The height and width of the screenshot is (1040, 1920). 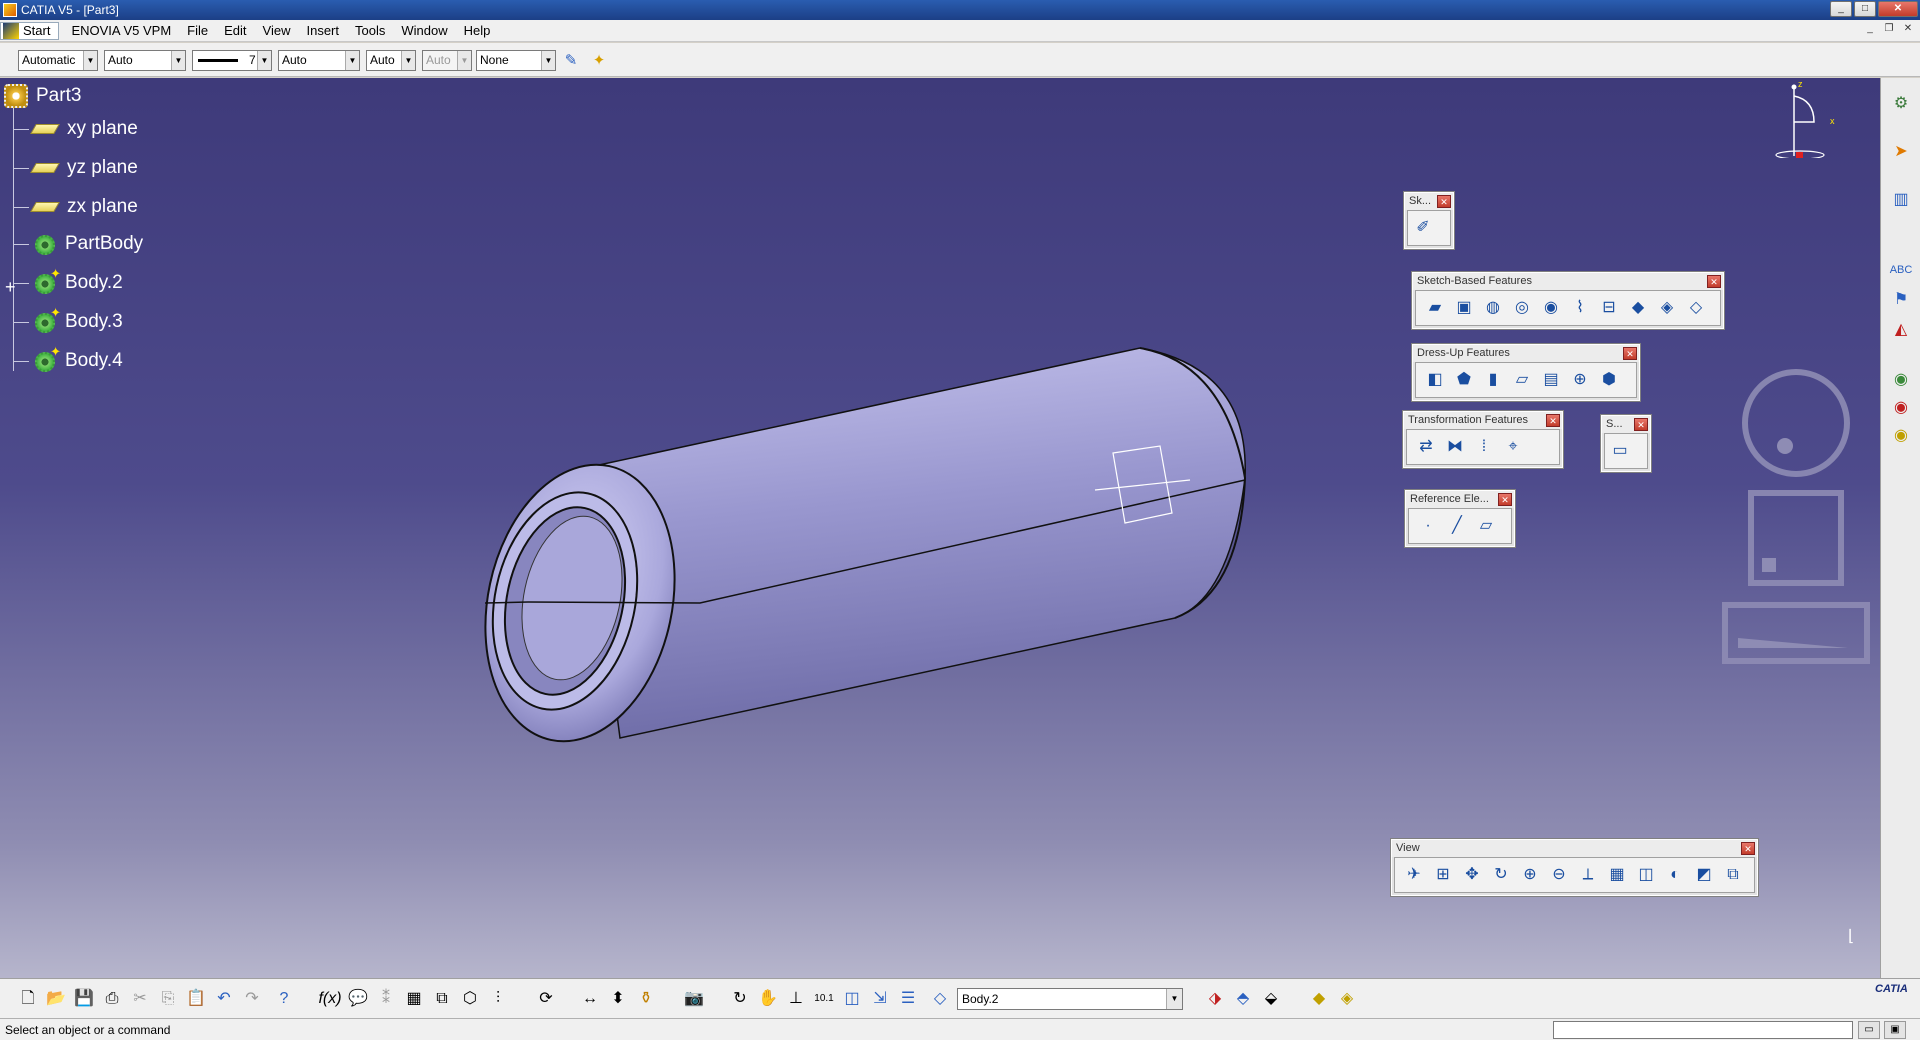 What do you see at coordinates (470, 999) in the screenshot?
I see `apply-material-bottom-icon: ⬡` at bounding box center [470, 999].